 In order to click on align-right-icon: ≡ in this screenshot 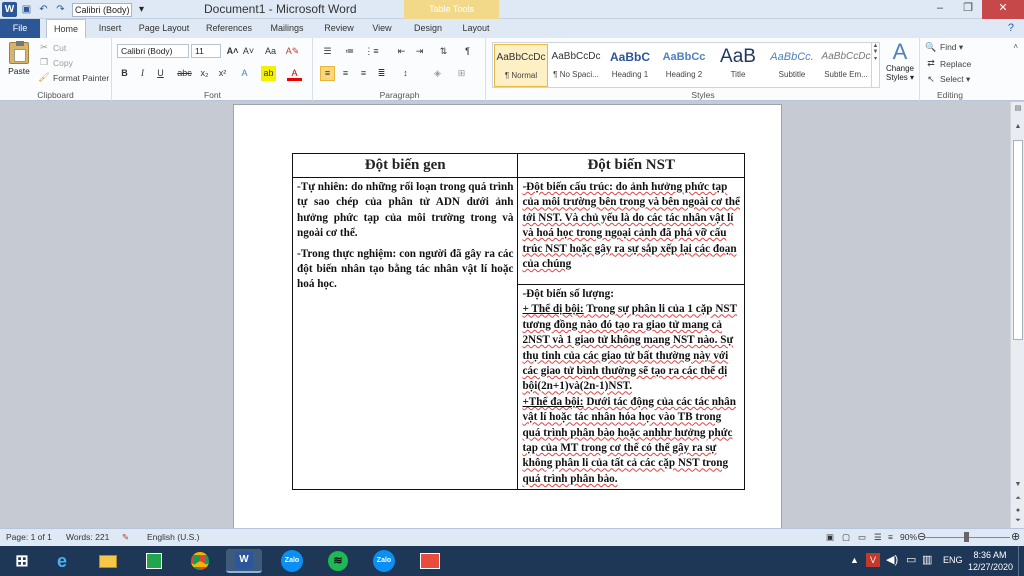, I will do `click(363, 73)`.